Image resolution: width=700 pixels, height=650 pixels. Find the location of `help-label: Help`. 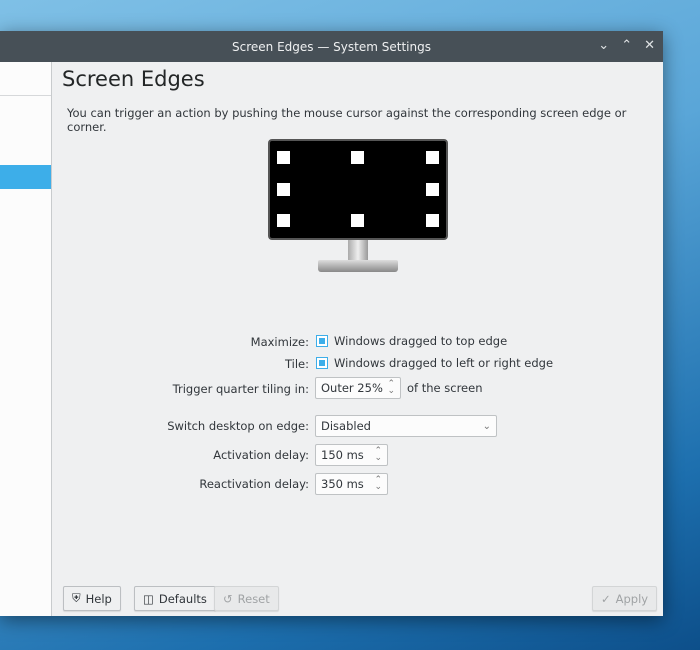

help-label: Help is located at coordinates (98, 598).